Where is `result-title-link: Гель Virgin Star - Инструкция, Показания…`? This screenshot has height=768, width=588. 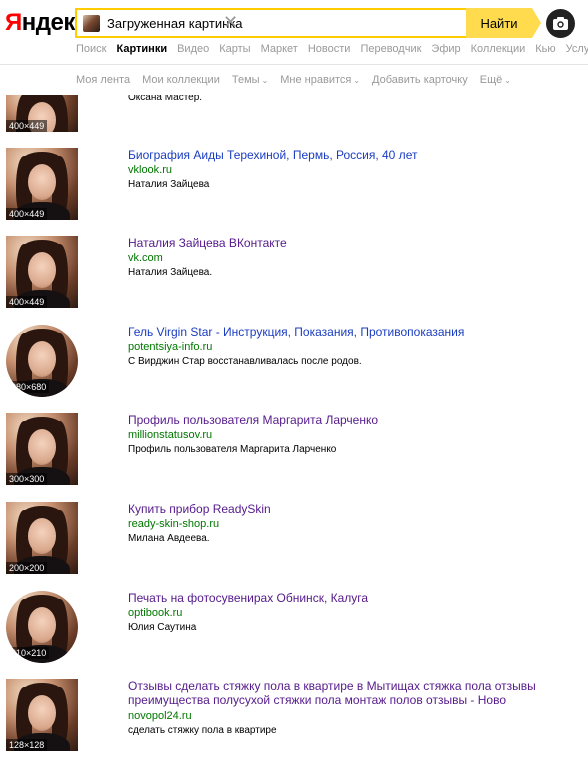
result-title-link: Гель Virgin Star - Инструкция, Показания… is located at coordinates (296, 332).